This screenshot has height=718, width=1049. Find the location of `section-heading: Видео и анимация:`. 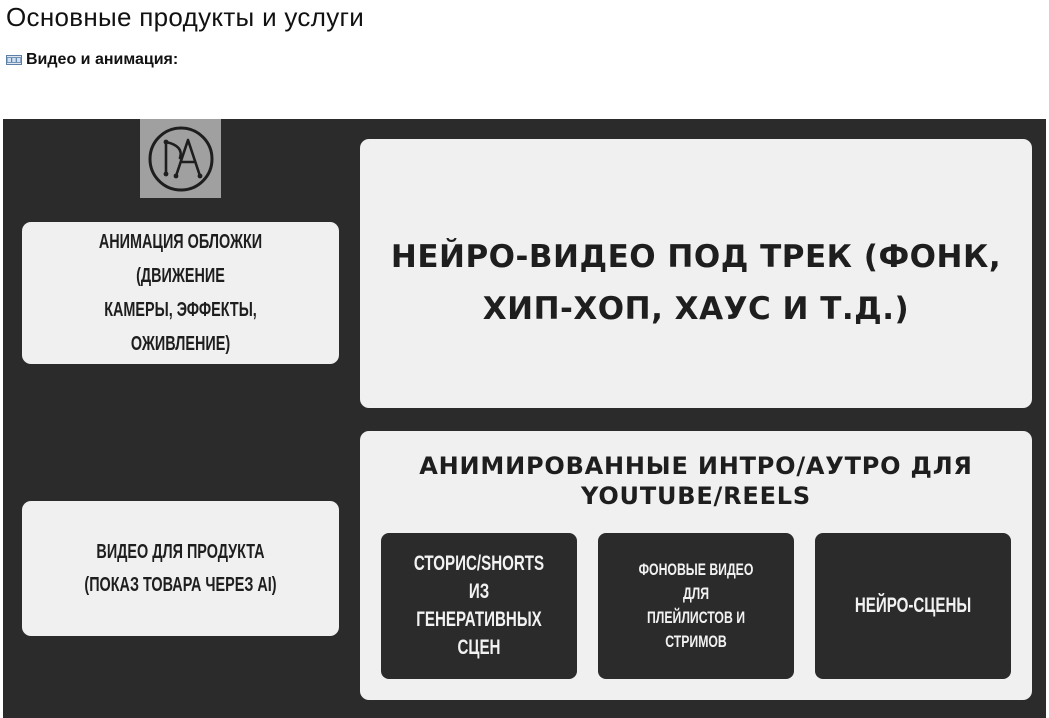

section-heading: Видео и анимация: is located at coordinates (92, 60).